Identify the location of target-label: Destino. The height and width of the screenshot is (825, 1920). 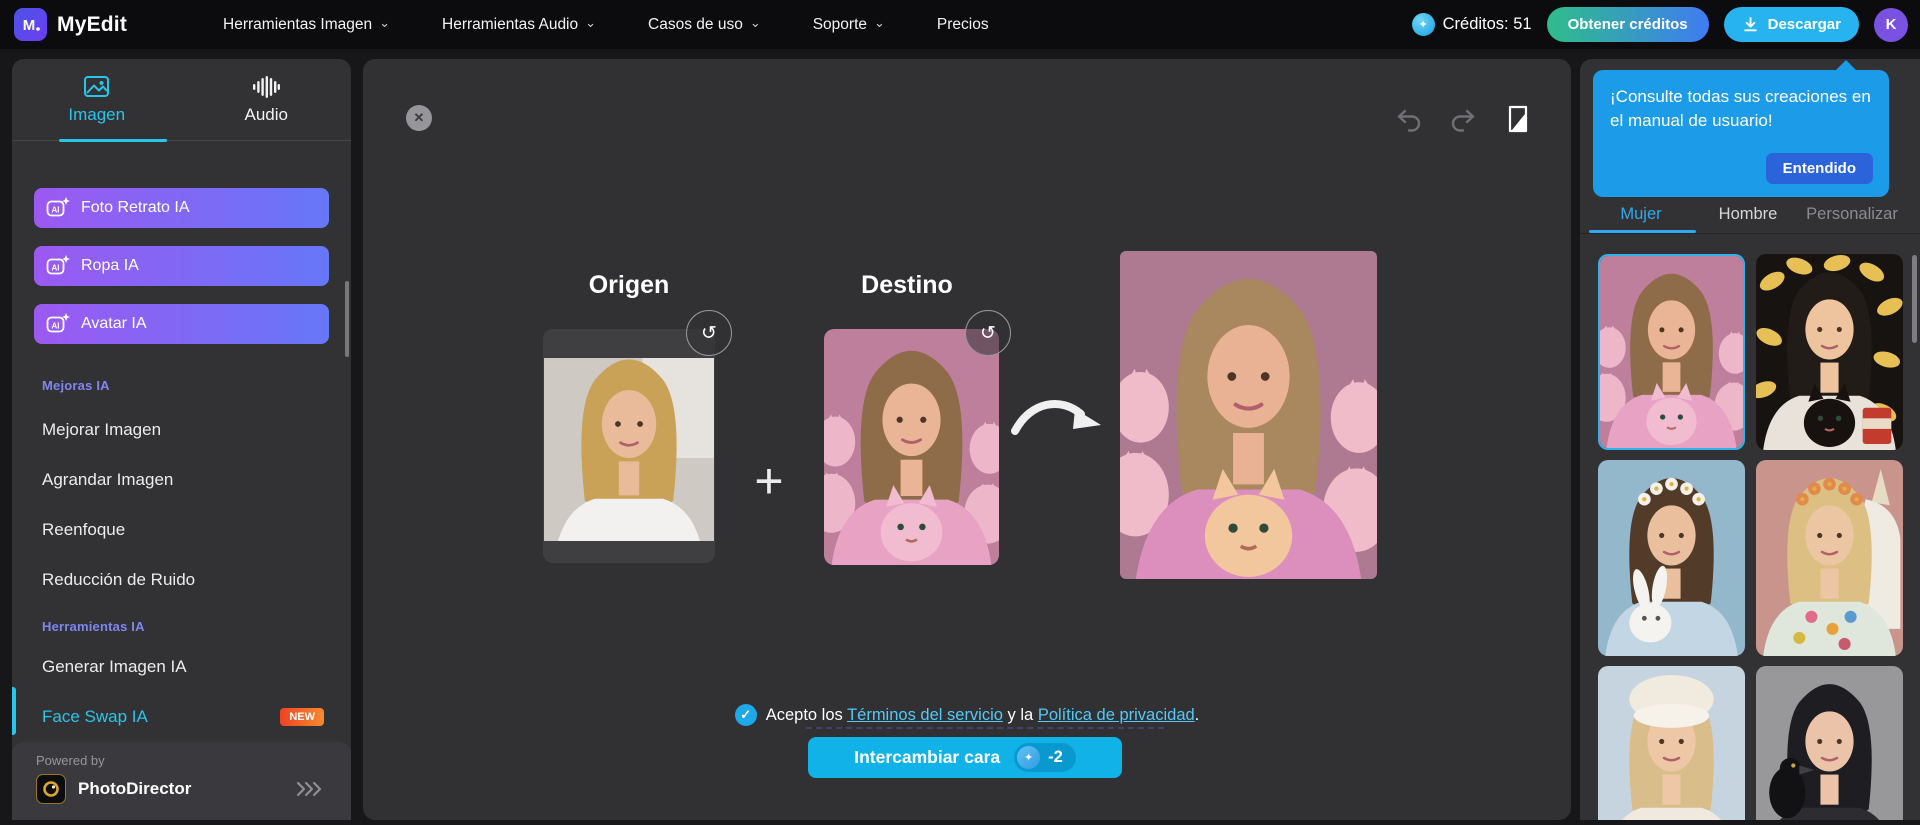
(907, 285).